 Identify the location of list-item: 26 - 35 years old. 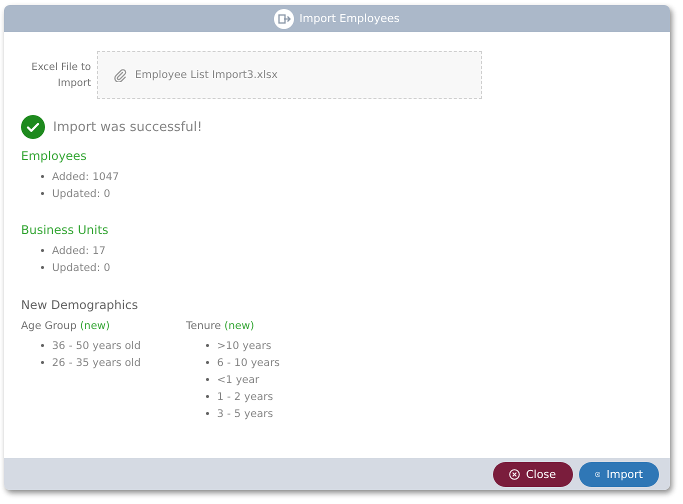
(96, 362).